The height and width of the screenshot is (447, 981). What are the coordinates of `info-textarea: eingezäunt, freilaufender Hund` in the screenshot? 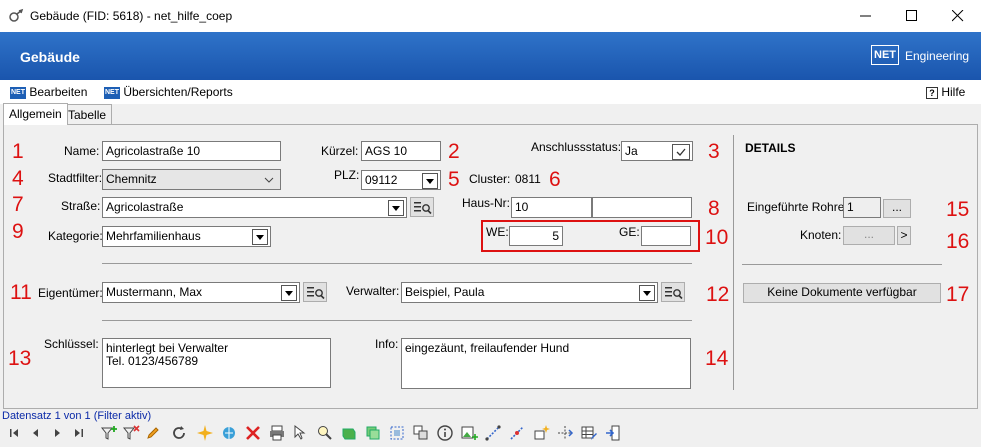 It's located at (546, 363).